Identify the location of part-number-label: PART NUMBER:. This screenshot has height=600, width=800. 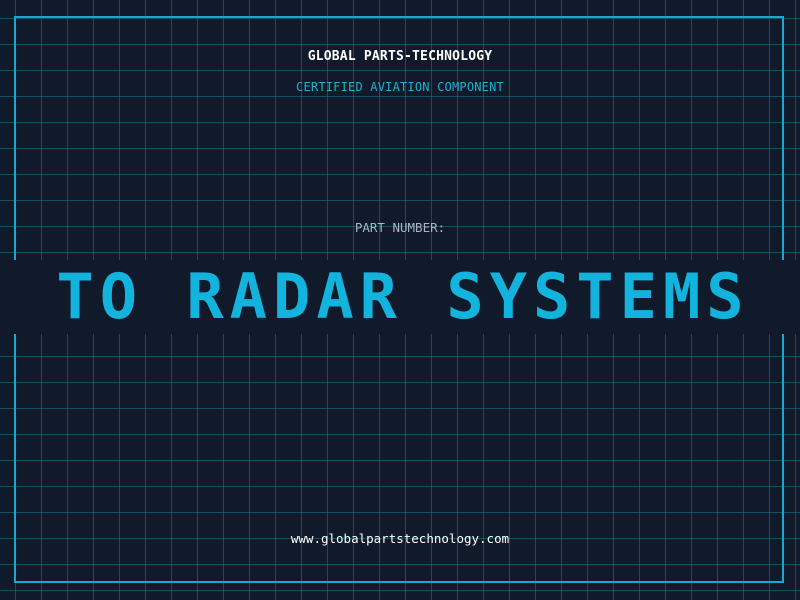
(400, 227).